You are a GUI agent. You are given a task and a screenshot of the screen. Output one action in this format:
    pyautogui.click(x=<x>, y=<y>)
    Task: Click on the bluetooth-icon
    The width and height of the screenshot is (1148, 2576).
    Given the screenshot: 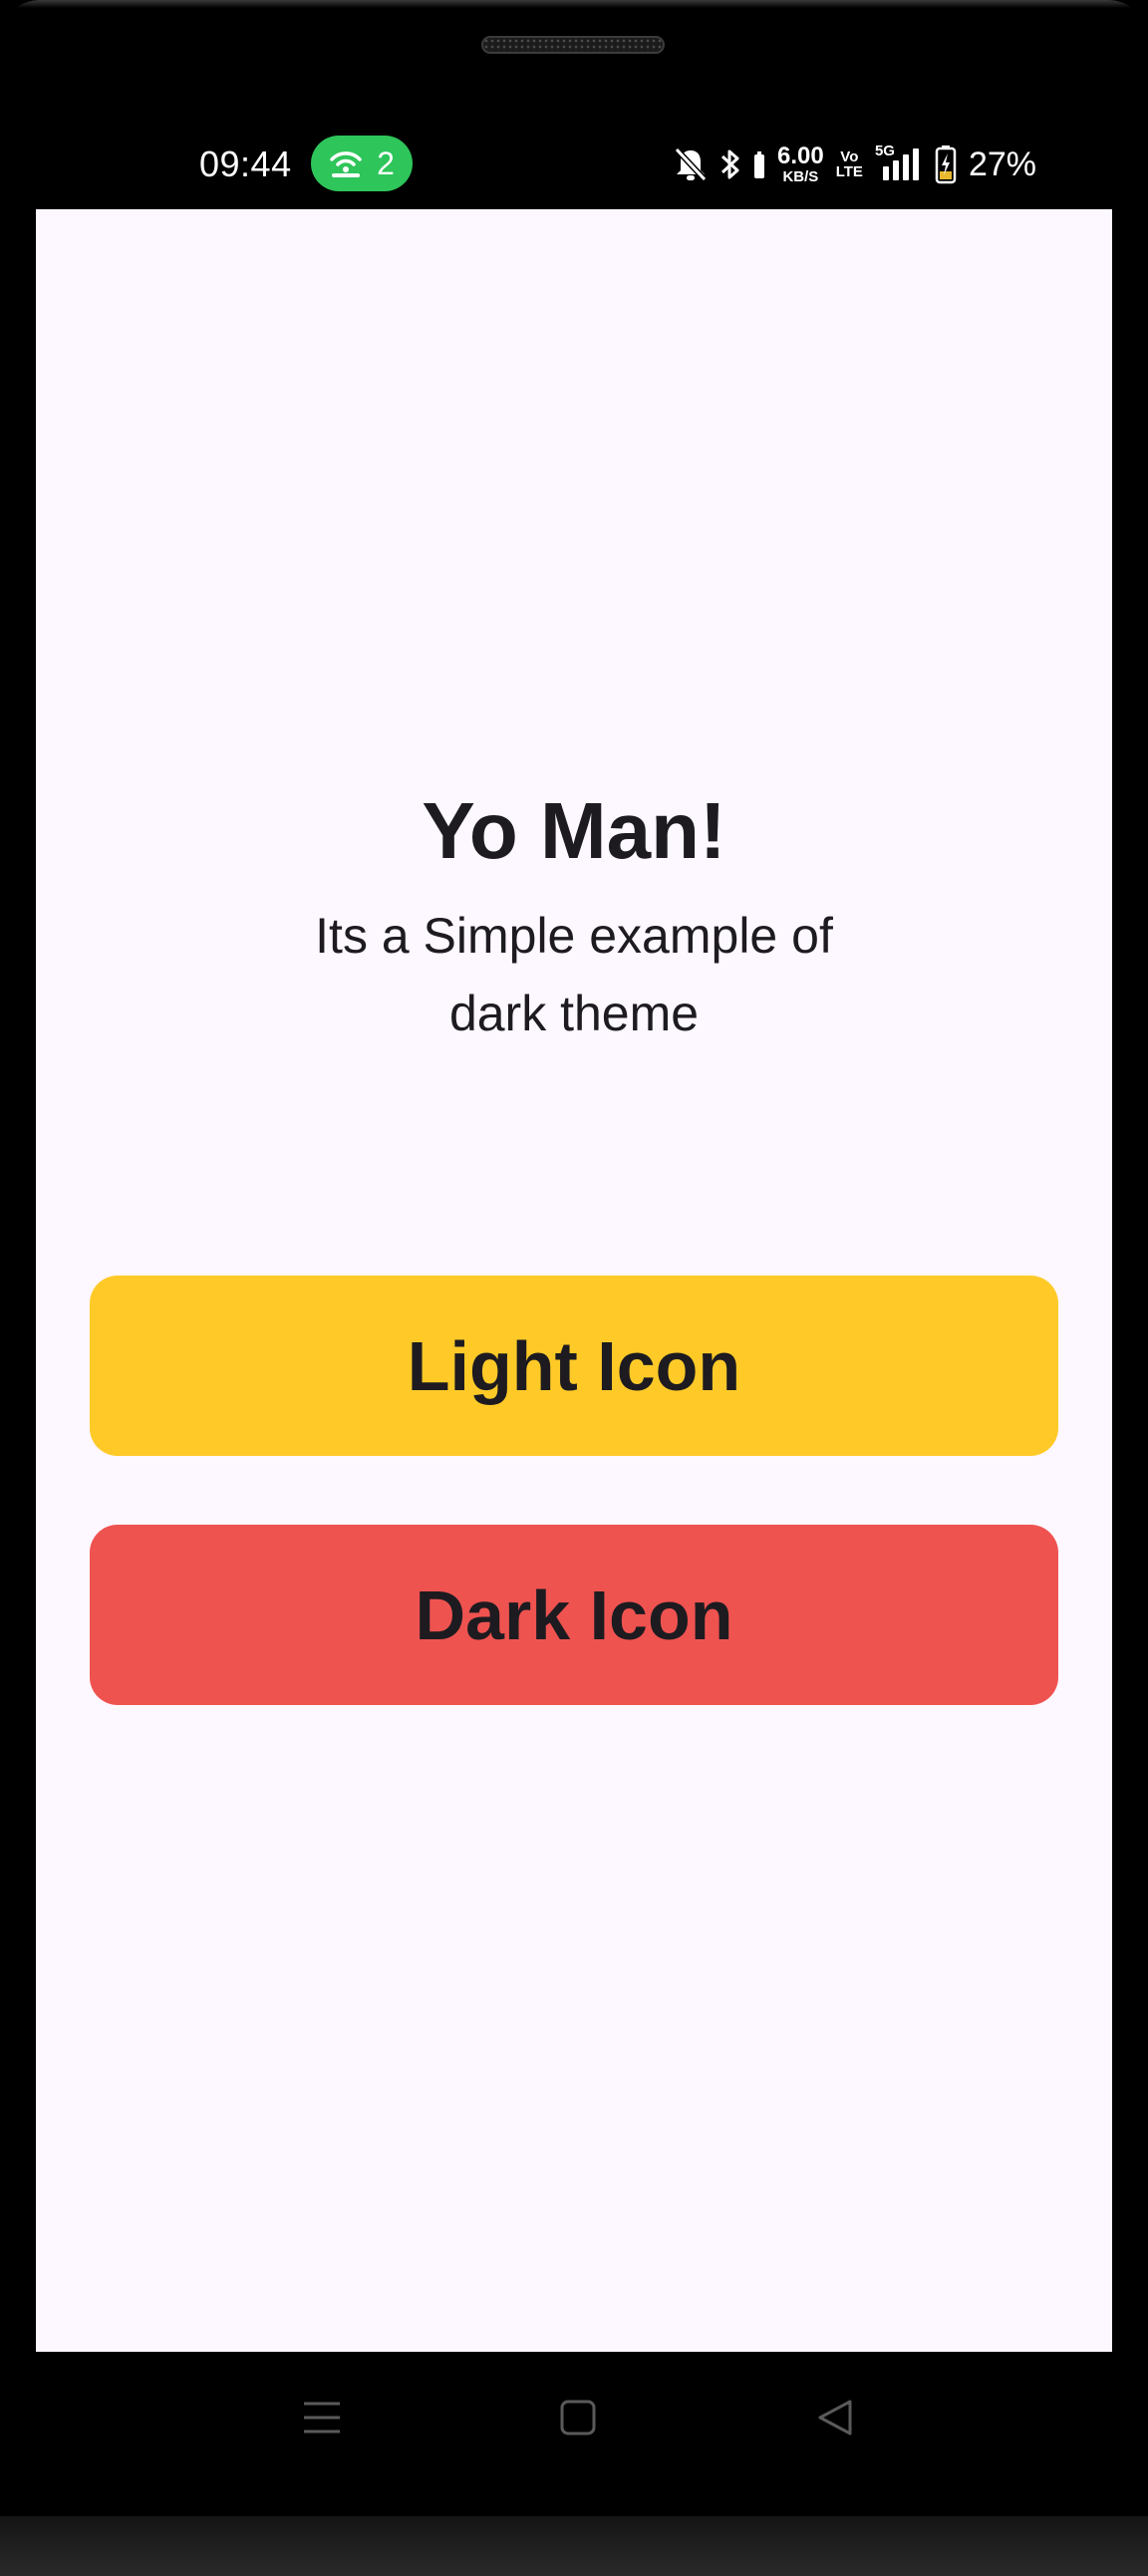 What is the action you would take?
    pyautogui.click(x=730, y=164)
    